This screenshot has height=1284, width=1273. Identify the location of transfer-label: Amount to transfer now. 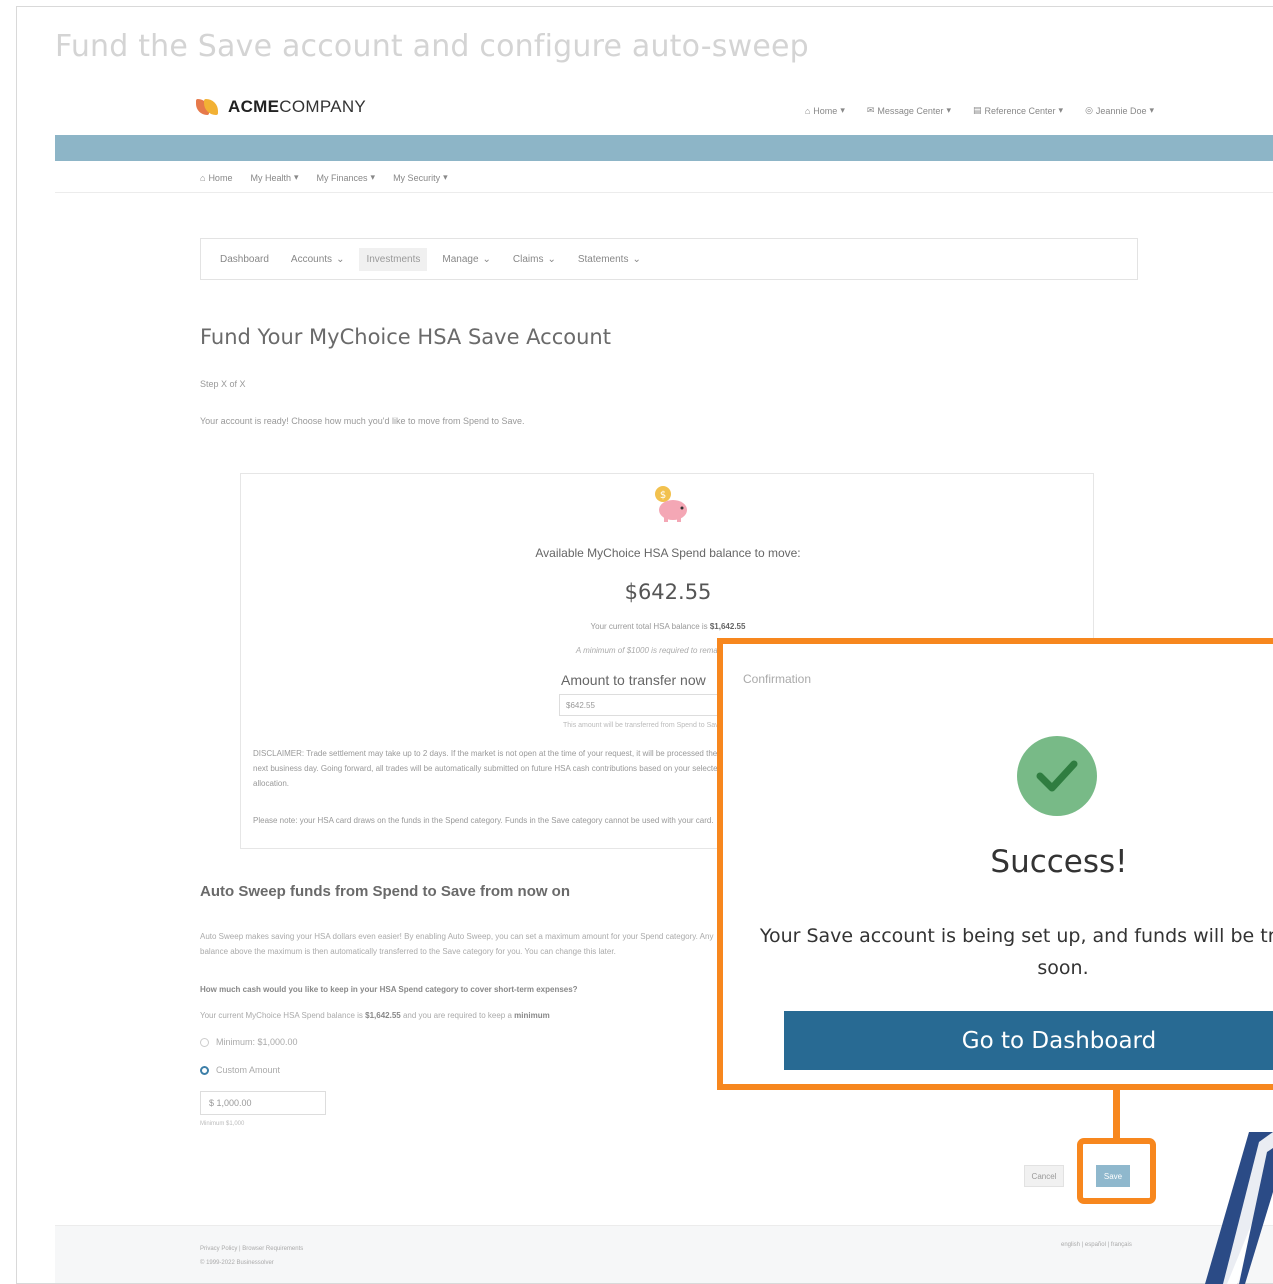
(633, 680).